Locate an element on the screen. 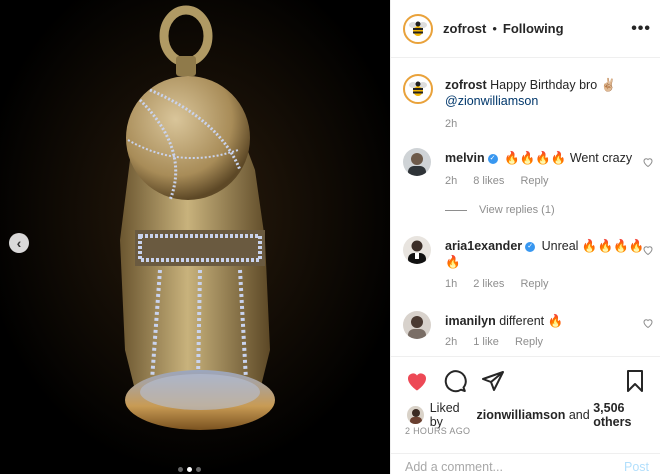 The height and width of the screenshot is (476, 660). more-options-icon: ••• is located at coordinates (641, 29).